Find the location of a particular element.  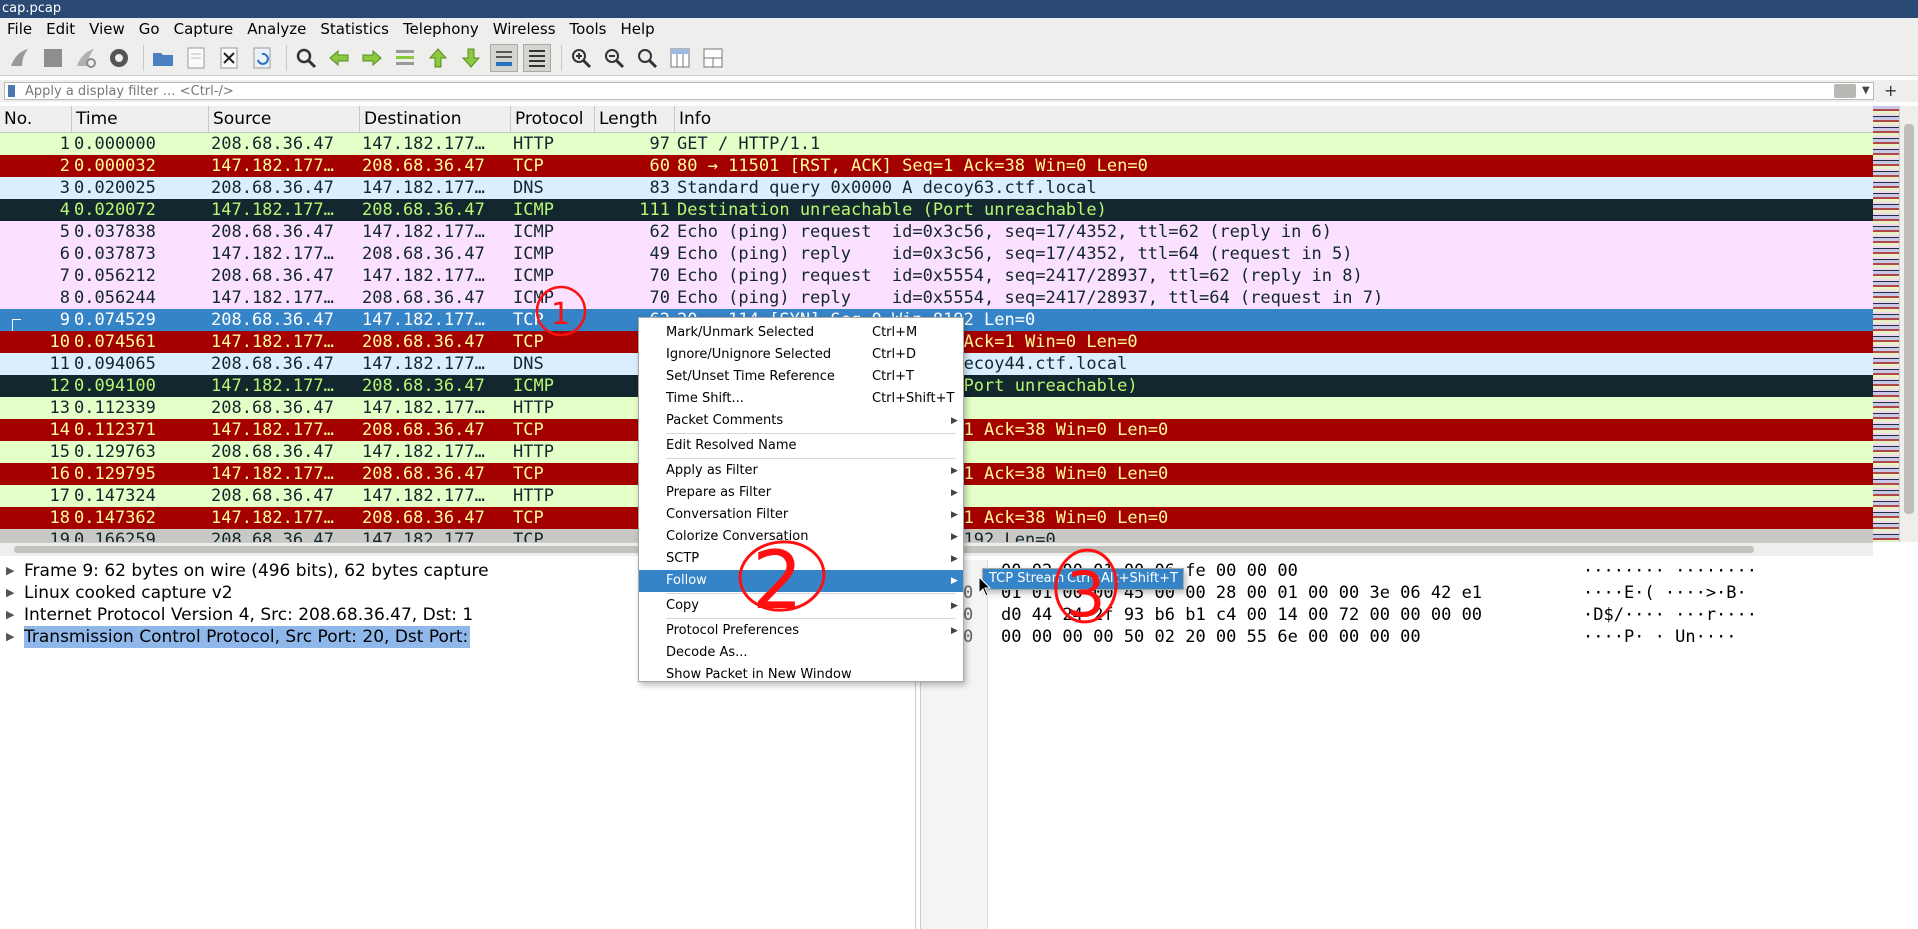

menu-item-show-packet-in-new-window: Show Packet in New Window is located at coordinates (801, 675).